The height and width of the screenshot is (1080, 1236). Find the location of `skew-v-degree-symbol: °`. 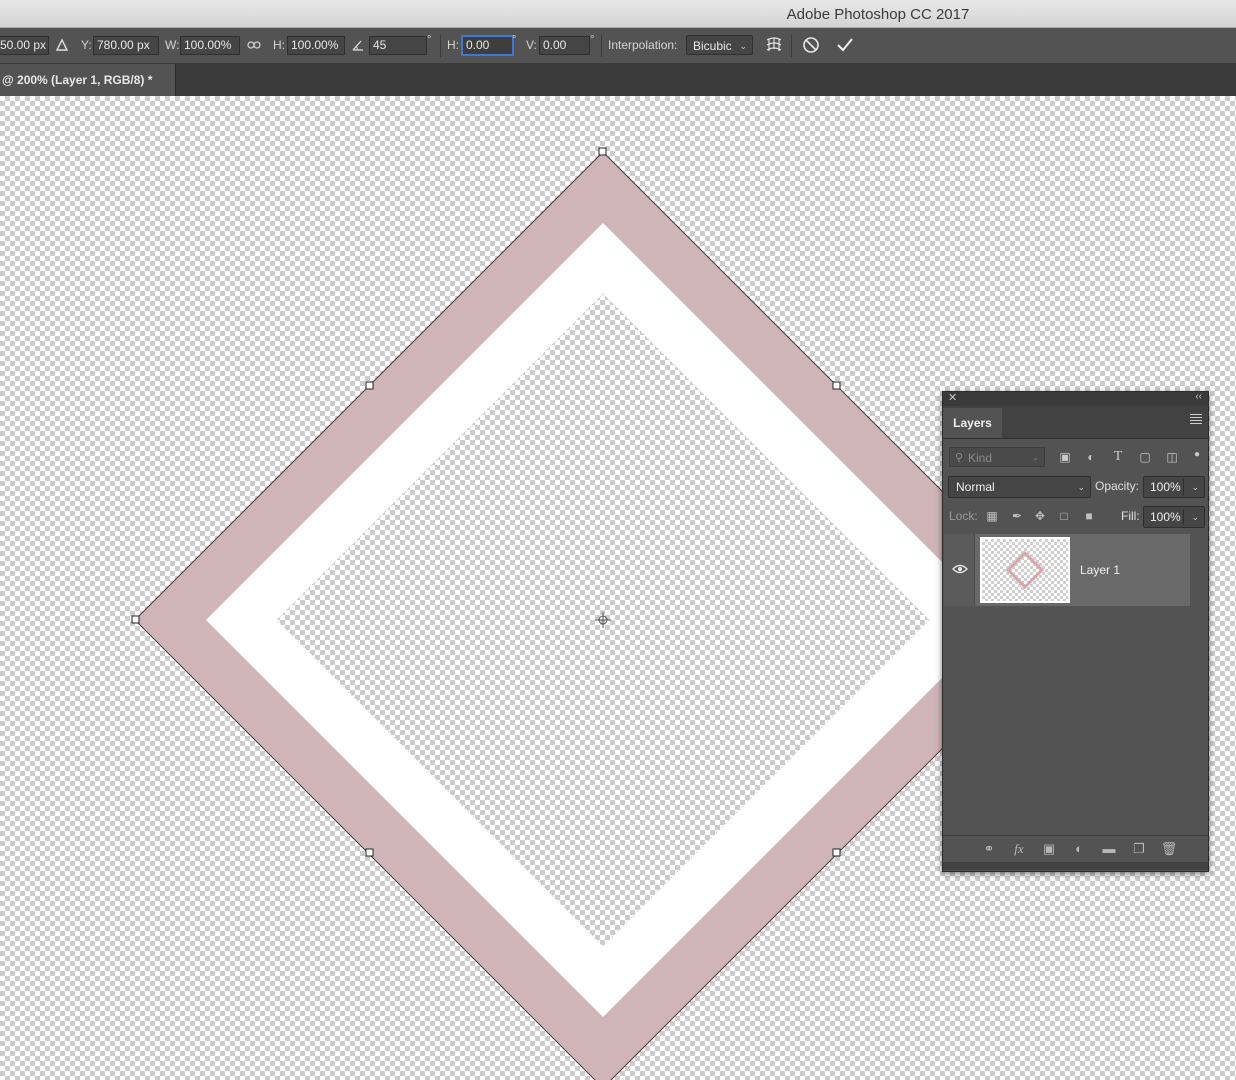

skew-v-degree-symbol: ° is located at coordinates (592, 40).